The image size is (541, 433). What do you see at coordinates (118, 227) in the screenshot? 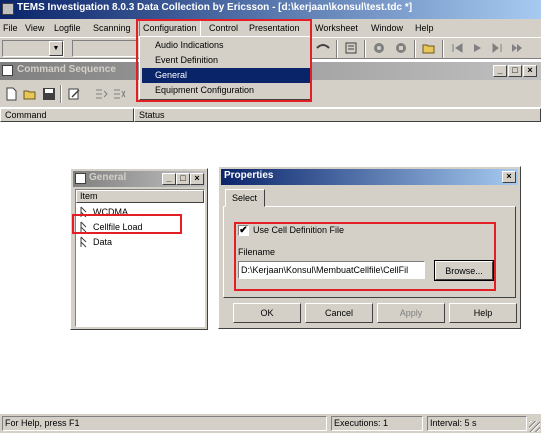
I see `list-item-label: Cellfile Load` at bounding box center [118, 227].